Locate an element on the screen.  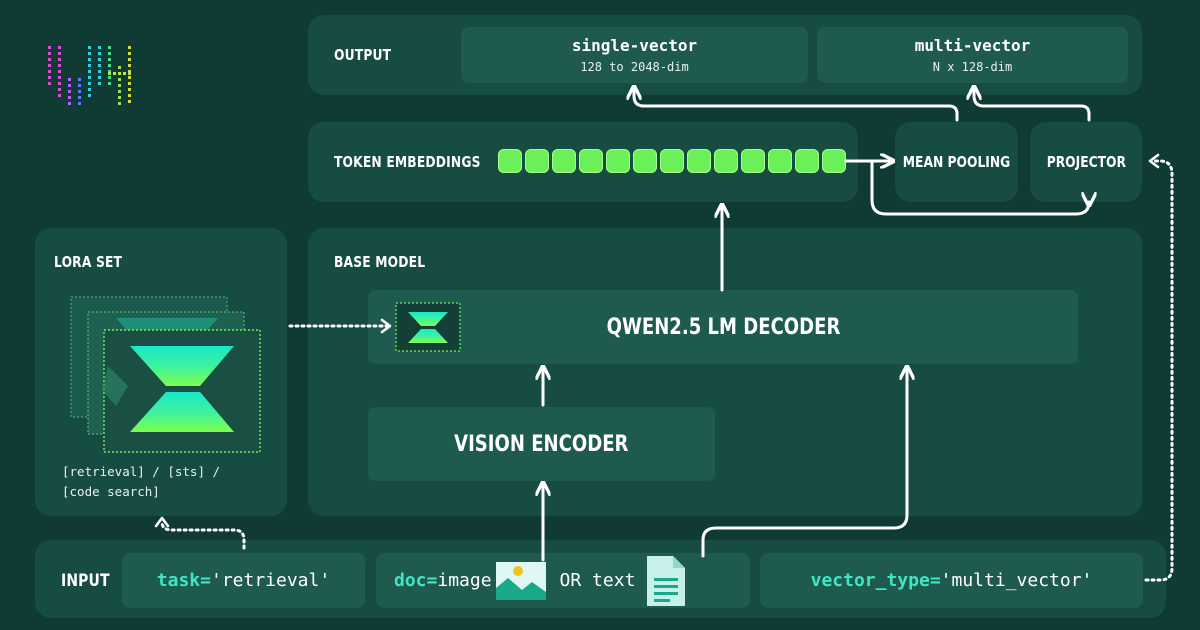
multi-vector-box: multi-vector N x 128-dim is located at coordinates (972, 55).